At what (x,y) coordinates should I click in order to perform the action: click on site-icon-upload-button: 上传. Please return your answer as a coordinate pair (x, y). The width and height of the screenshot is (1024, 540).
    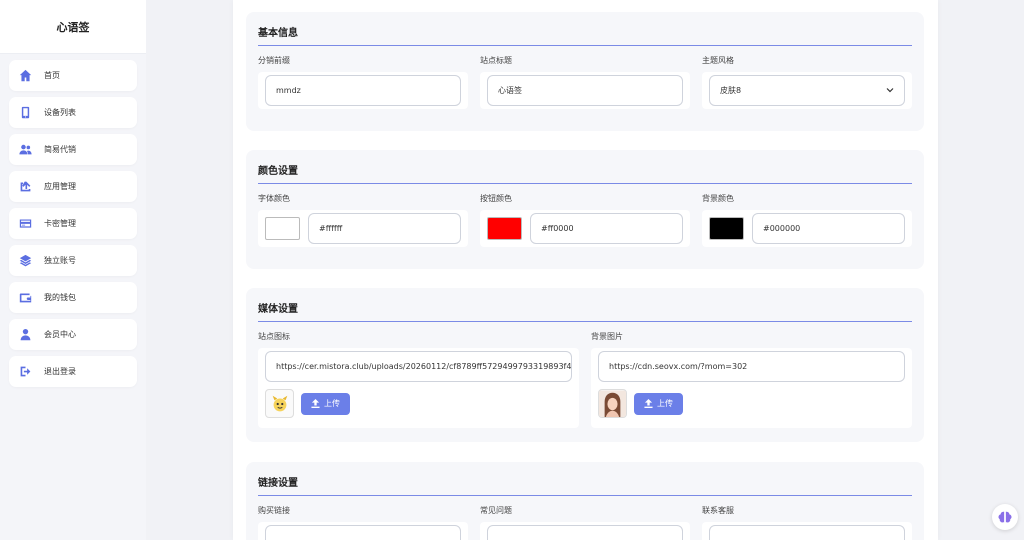
    Looking at the image, I should click on (325, 403).